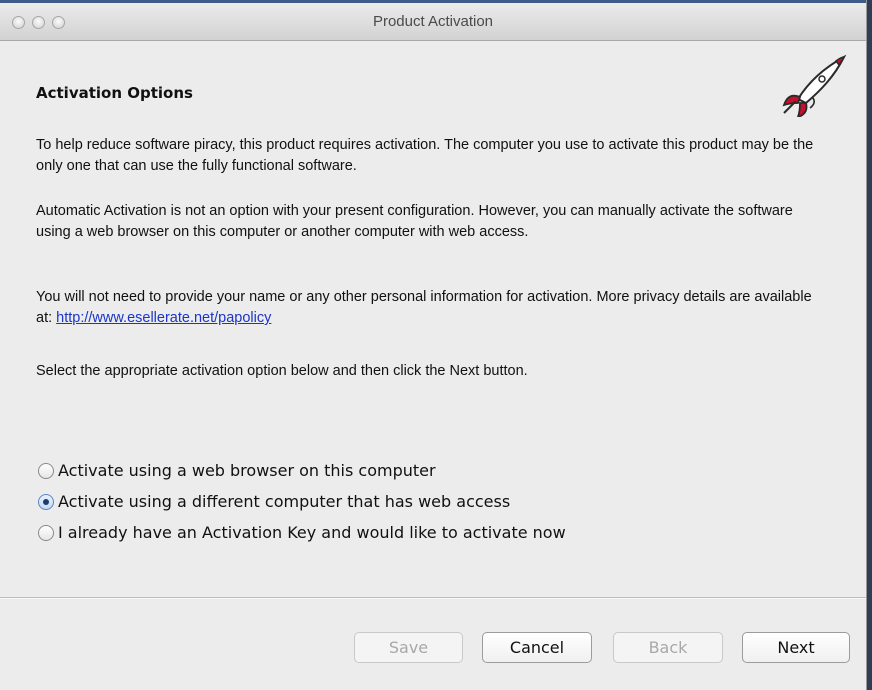  I want to click on title-bar: Product Activation, so click(433, 22).